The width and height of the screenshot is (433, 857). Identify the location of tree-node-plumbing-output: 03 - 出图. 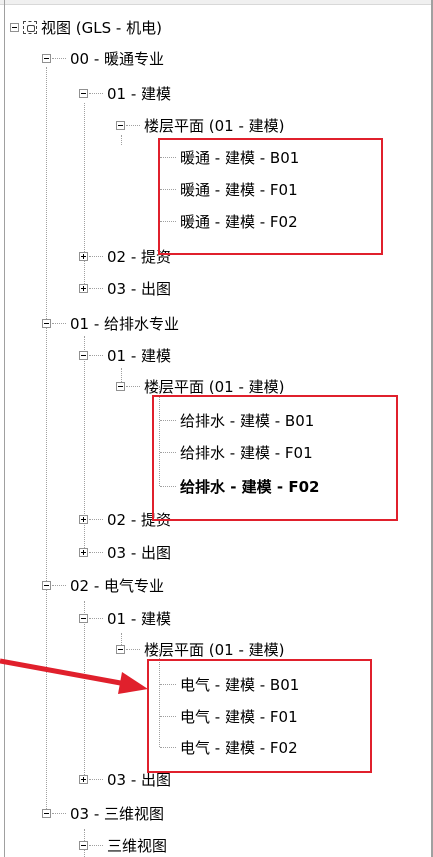
(125, 552).